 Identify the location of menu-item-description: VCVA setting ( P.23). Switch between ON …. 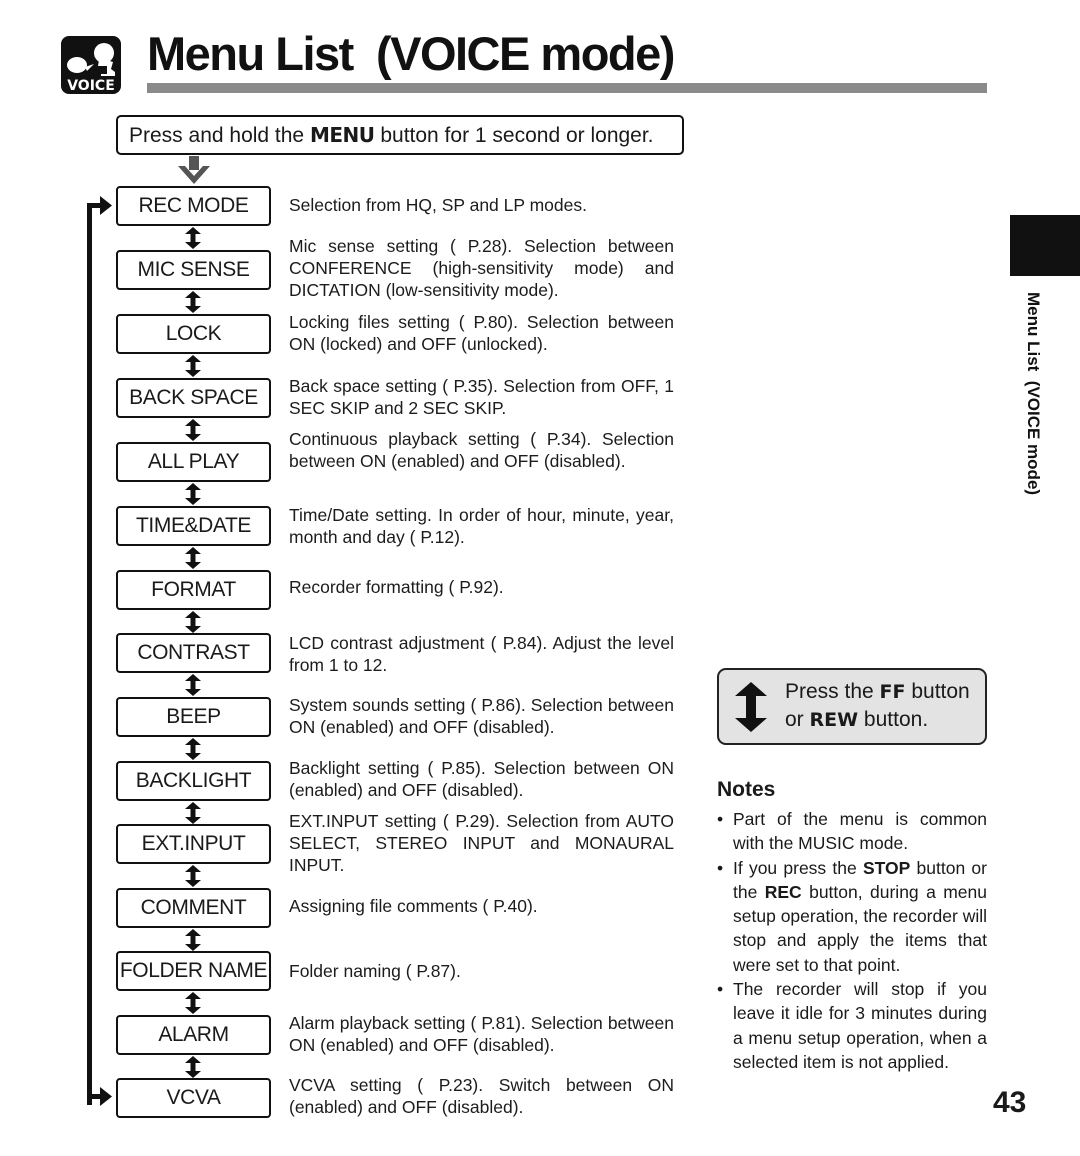
(481, 1096).